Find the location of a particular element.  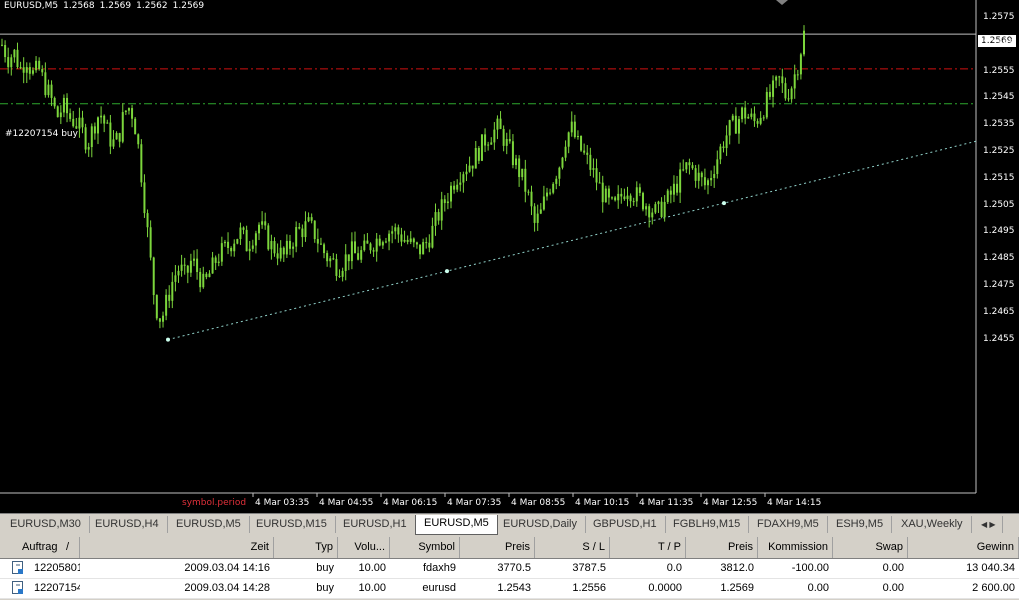

chart-tab: FGBLH9,M15 is located at coordinates (707, 524).